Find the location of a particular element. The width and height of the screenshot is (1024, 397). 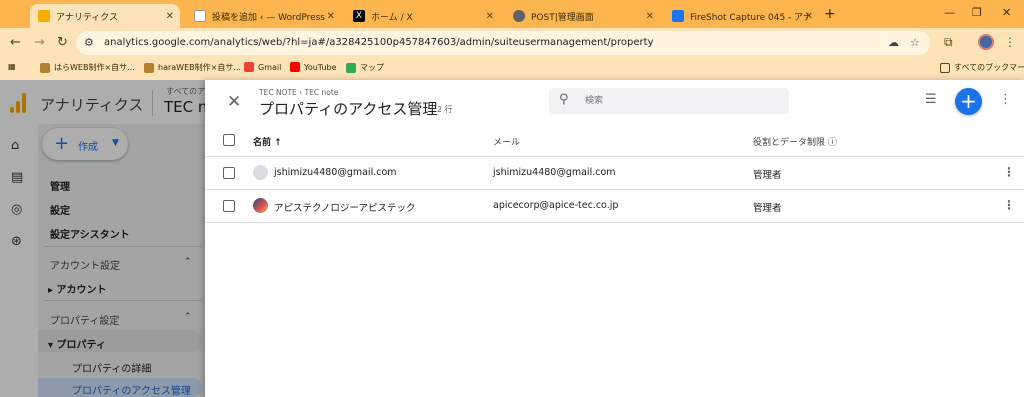

reload-icon: ↻ is located at coordinates (62, 42).